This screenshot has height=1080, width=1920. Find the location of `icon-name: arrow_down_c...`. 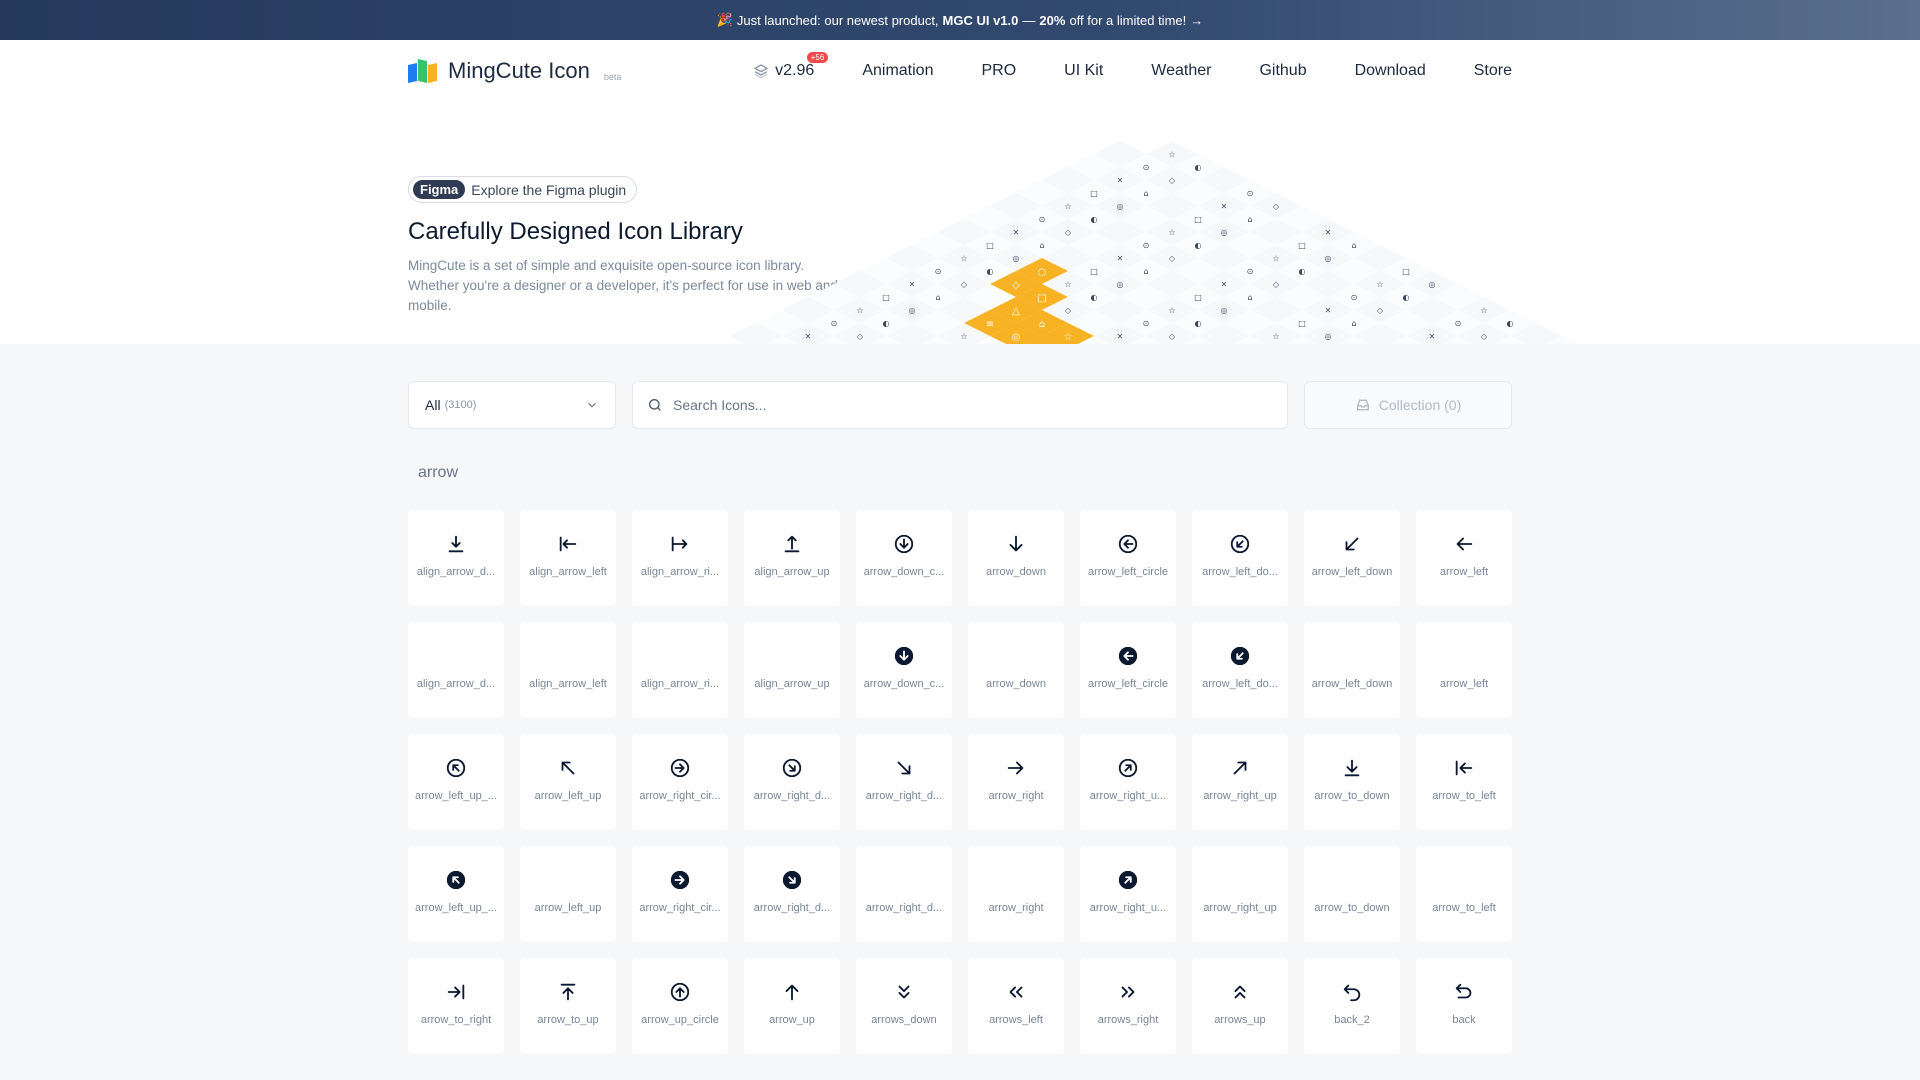

icon-name: arrow_down_c... is located at coordinates (904, 572).